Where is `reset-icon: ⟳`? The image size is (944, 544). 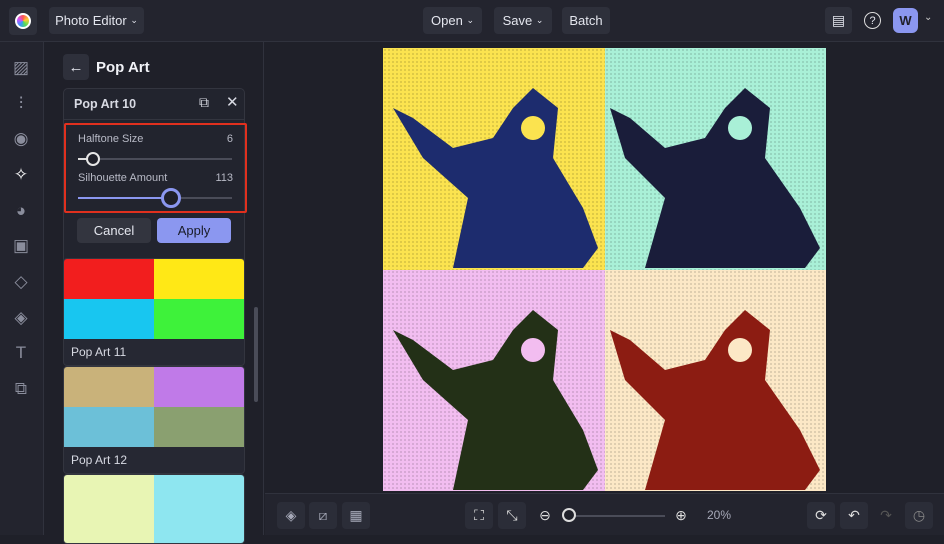
reset-icon: ⟳ is located at coordinates (821, 515).